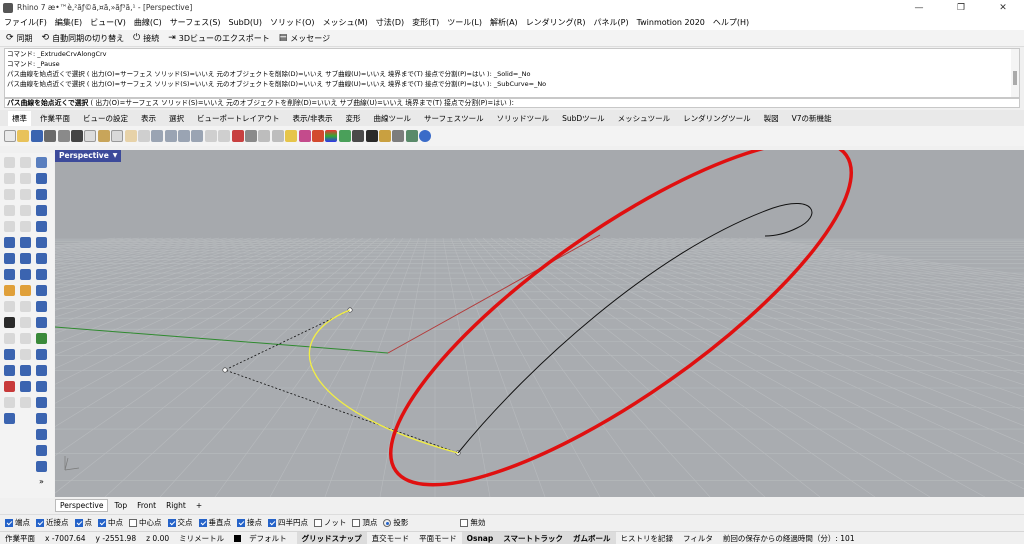 The height and width of the screenshot is (544, 1024). What do you see at coordinates (197, 136) in the screenshot?
I see `zoom-selected-icon` at bounding box center [197, 136].